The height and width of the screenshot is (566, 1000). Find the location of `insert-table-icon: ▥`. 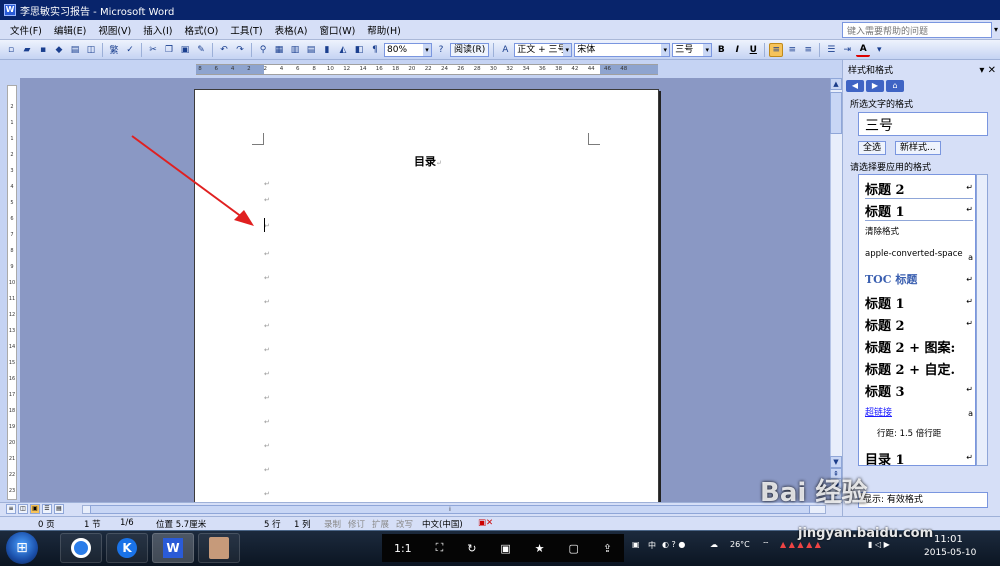

insert-table-icon: ▥ is located at coordinates (295, 50).